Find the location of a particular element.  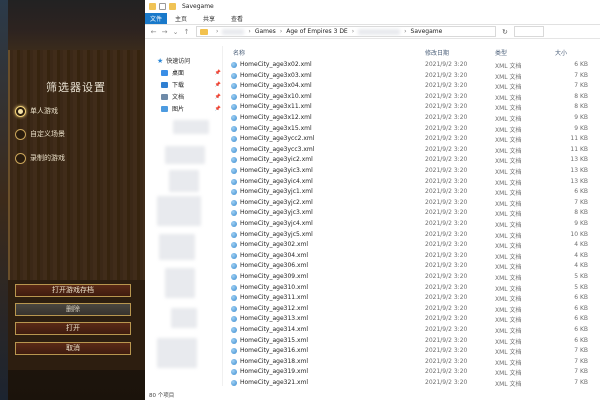

breadcrumb-aoe3de: Age of Empires 3 DE is located at coordinates (317, 31).